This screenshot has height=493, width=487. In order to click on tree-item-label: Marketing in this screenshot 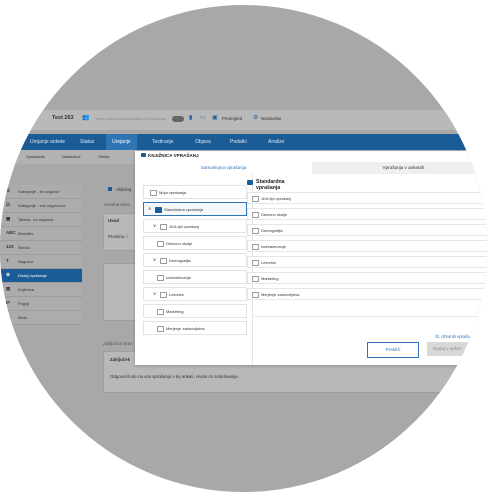, I will do `click(175, 311)`.